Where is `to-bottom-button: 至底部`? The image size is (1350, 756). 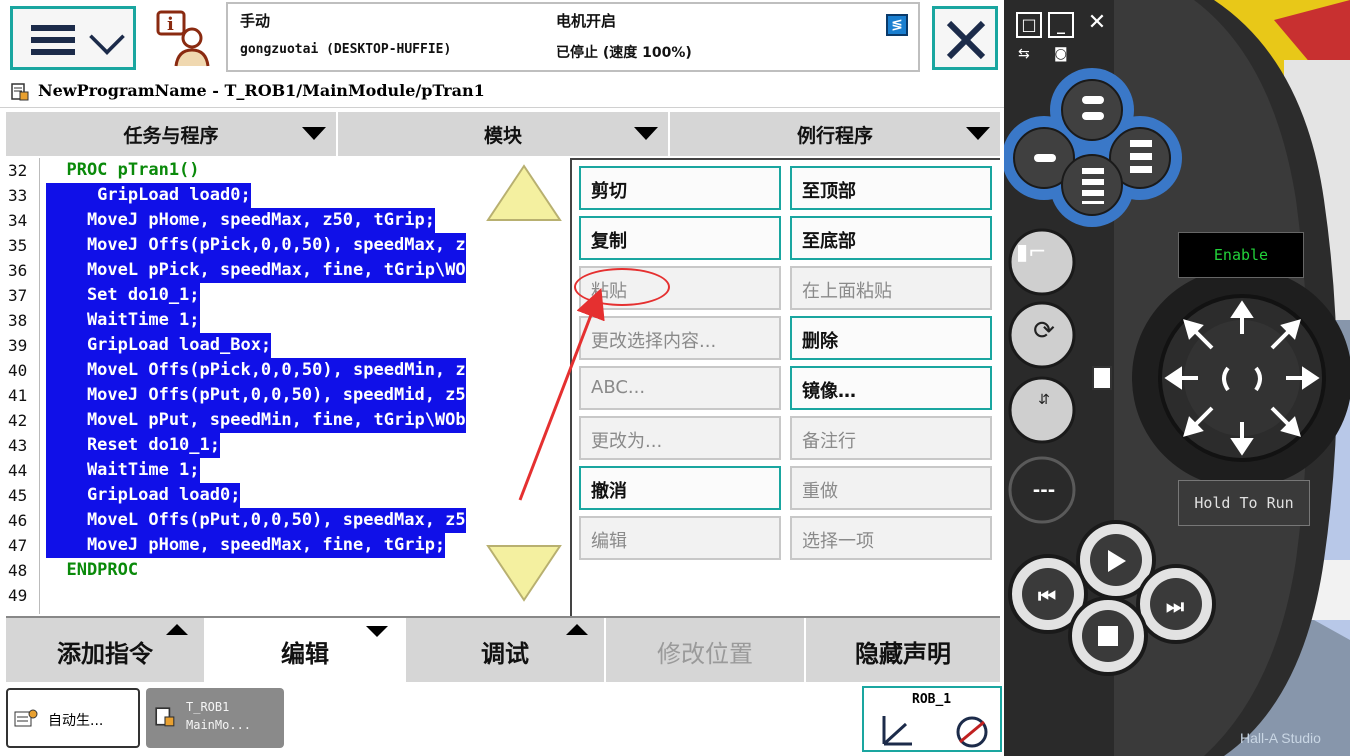 to-bottom-button: 至底部 is located at coordinates (891, 238).